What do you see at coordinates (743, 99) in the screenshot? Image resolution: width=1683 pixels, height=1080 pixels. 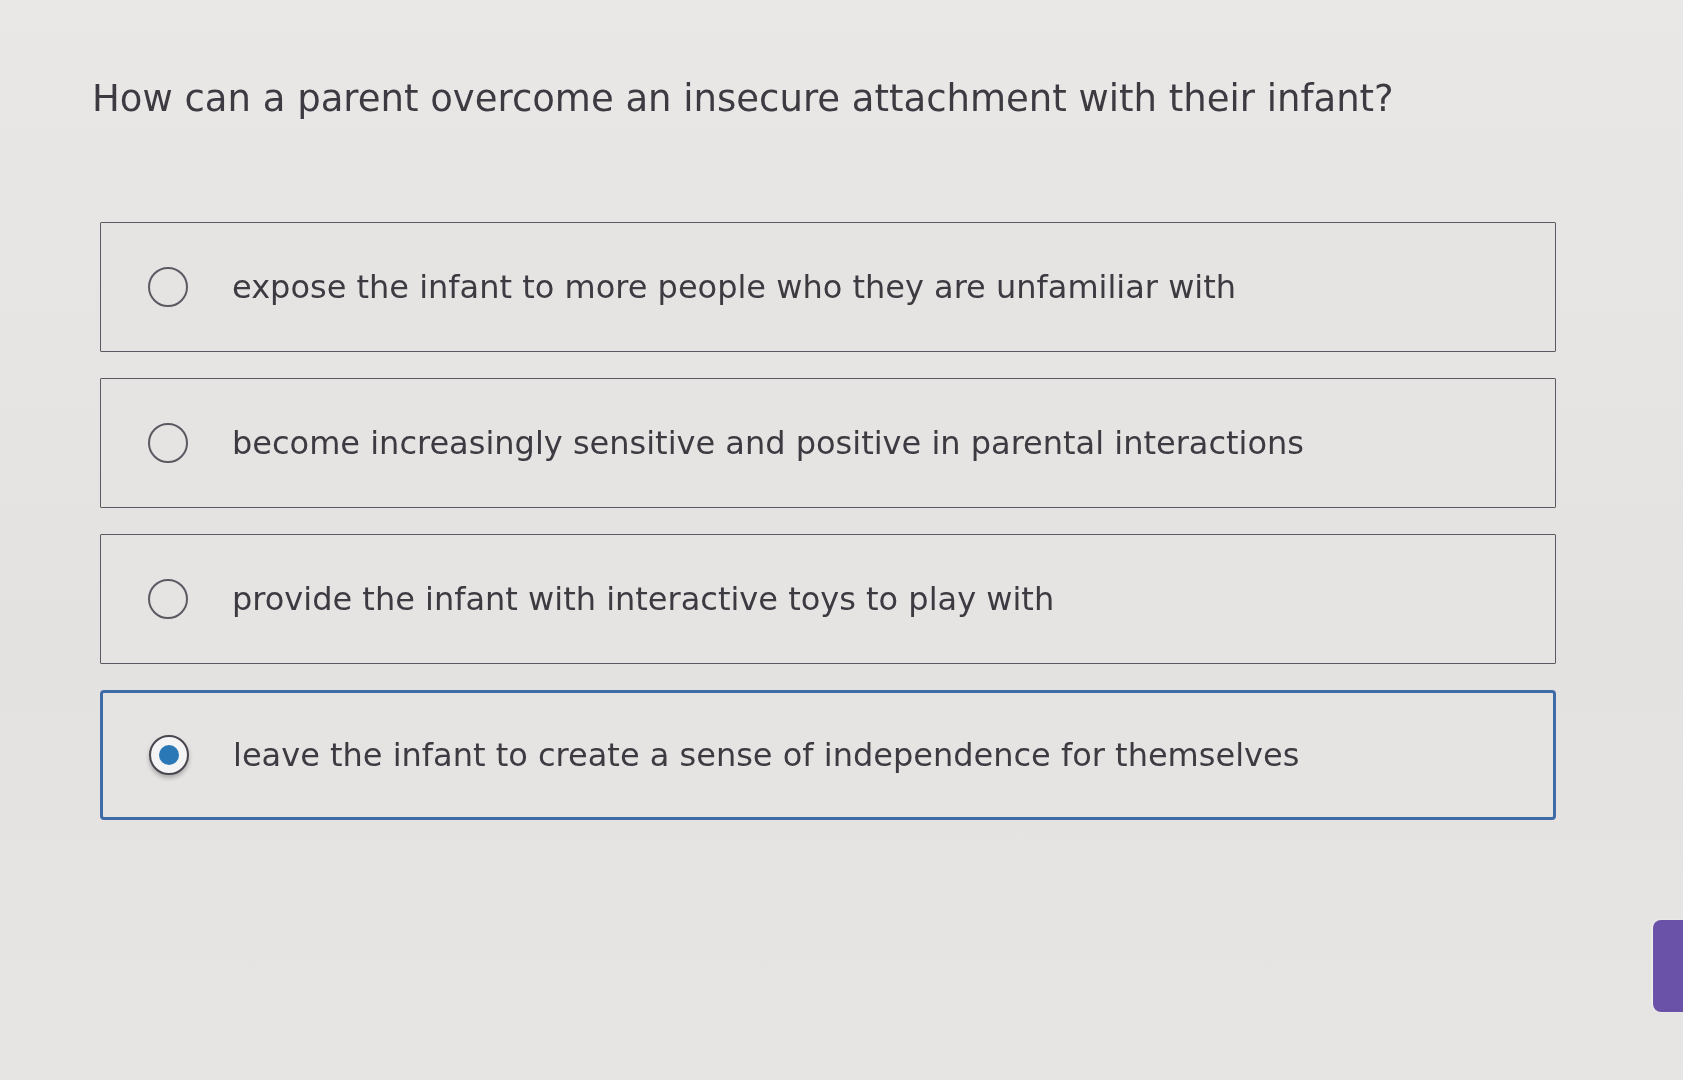 I see `question-text: How can a parent overcome an insecure attachment with their infant?` at bounding box center [743, 99].